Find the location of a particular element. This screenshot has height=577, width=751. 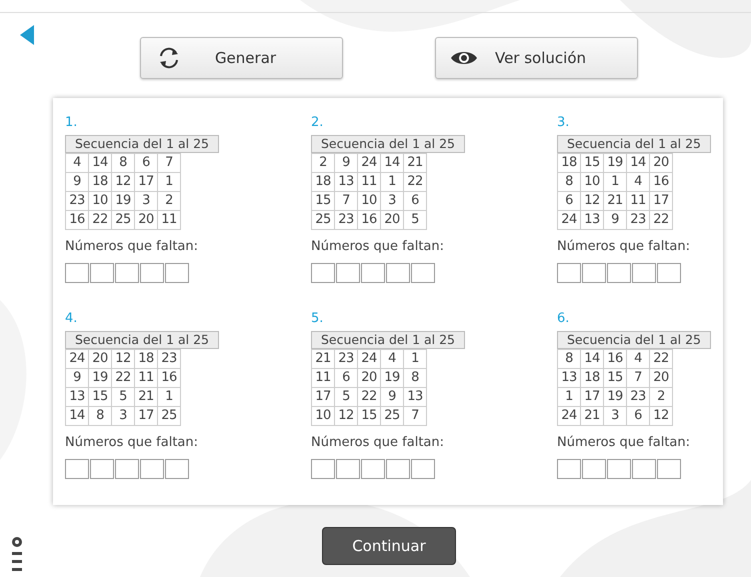

continue-button: Continuar is located at coordinates (389, 546).